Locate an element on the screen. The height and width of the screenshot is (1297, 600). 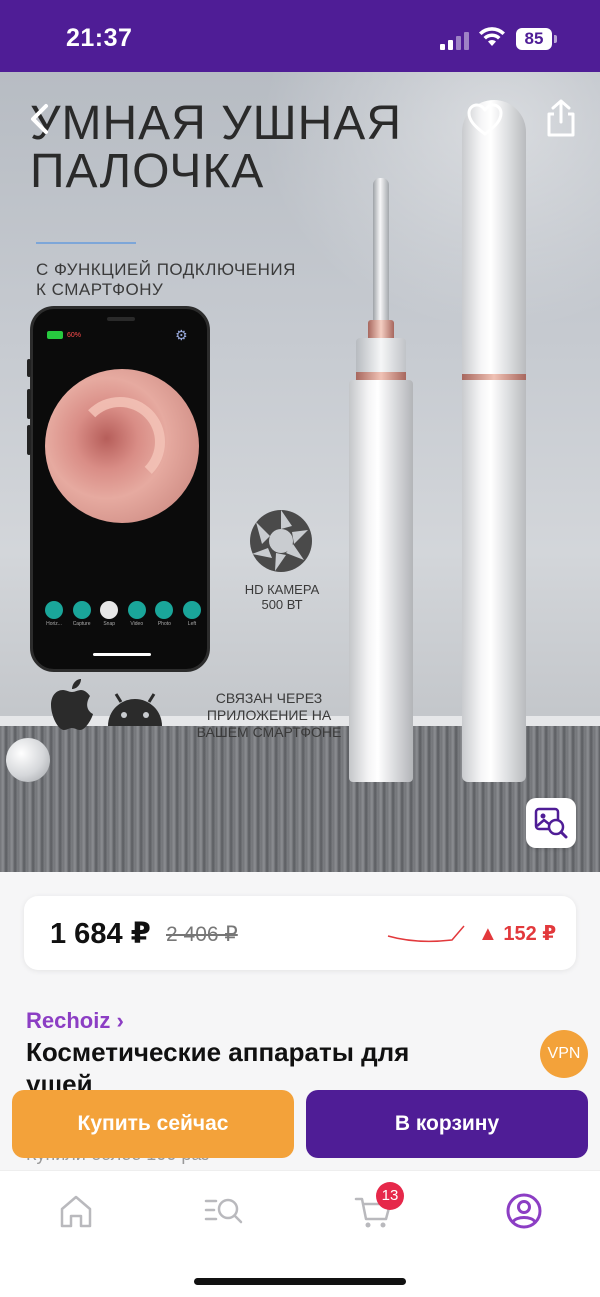
connected-label-line2: ПРИЛОЖЕНИЕ НА is located at coordinates (269, 715).